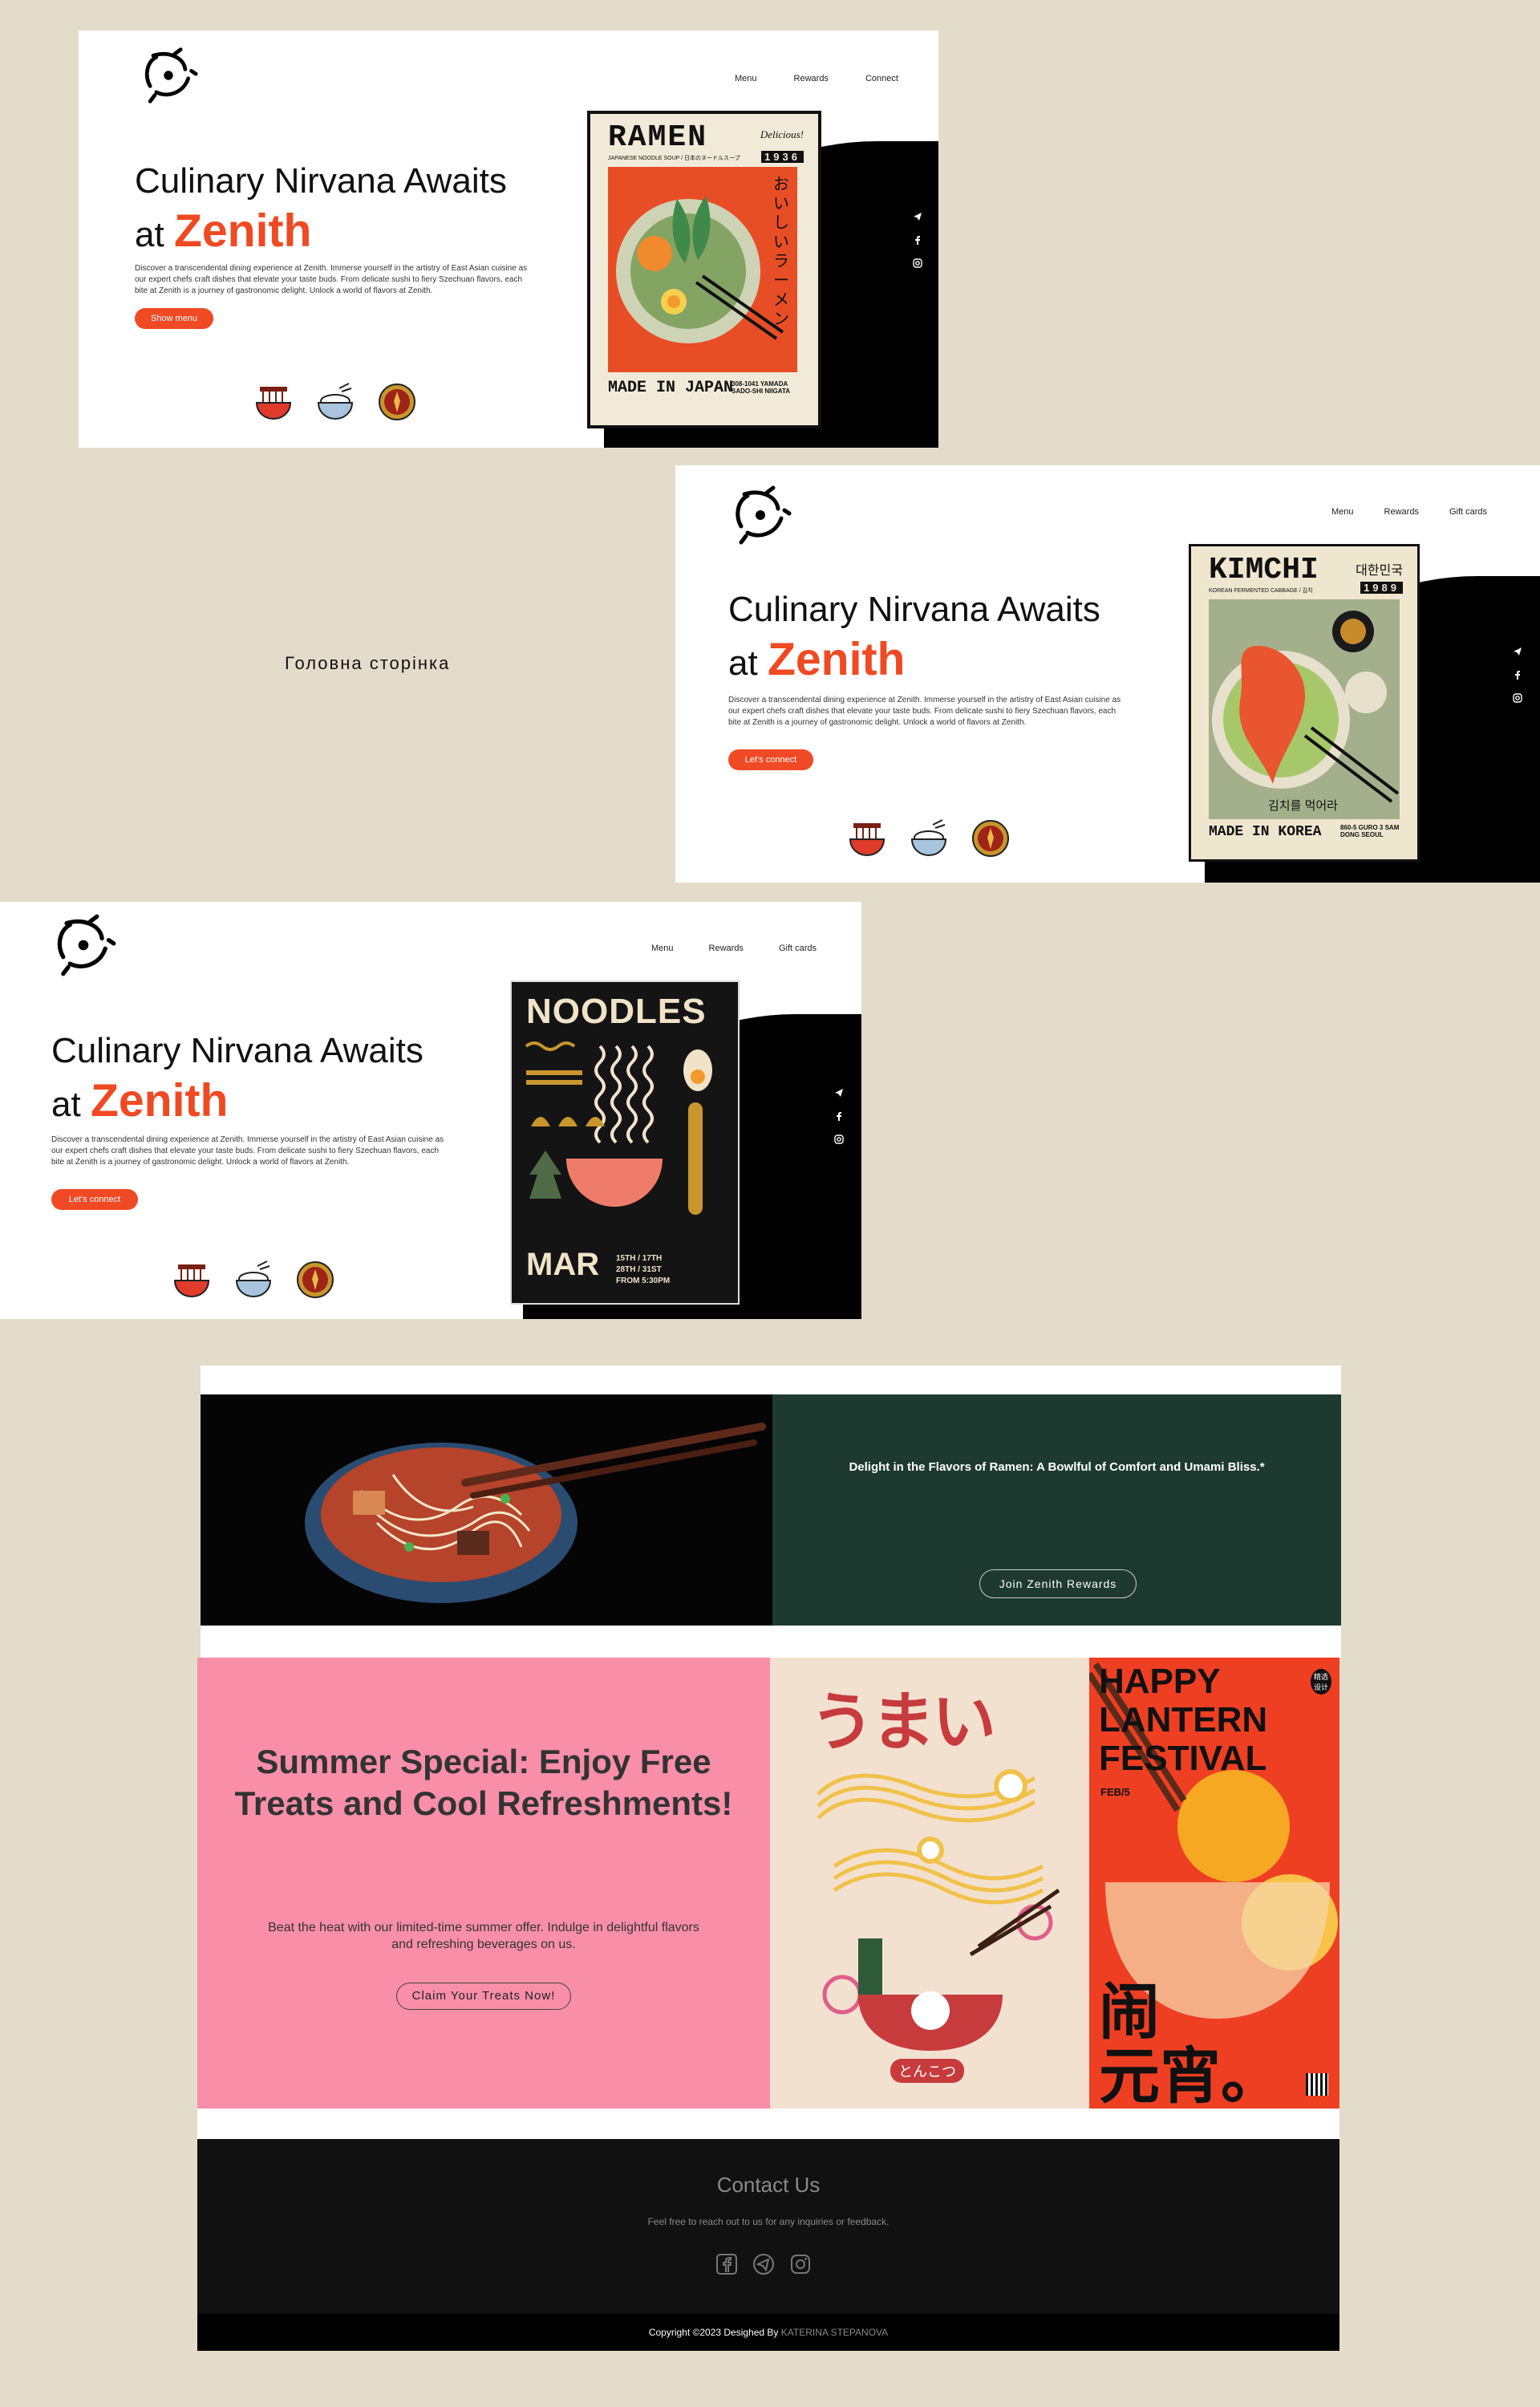  What do you see at coordinates (1265, 832) in the screenshot?
I see `kimchi-poster-footer: MADE IN KOREA` at bounding box center [1265, 832].